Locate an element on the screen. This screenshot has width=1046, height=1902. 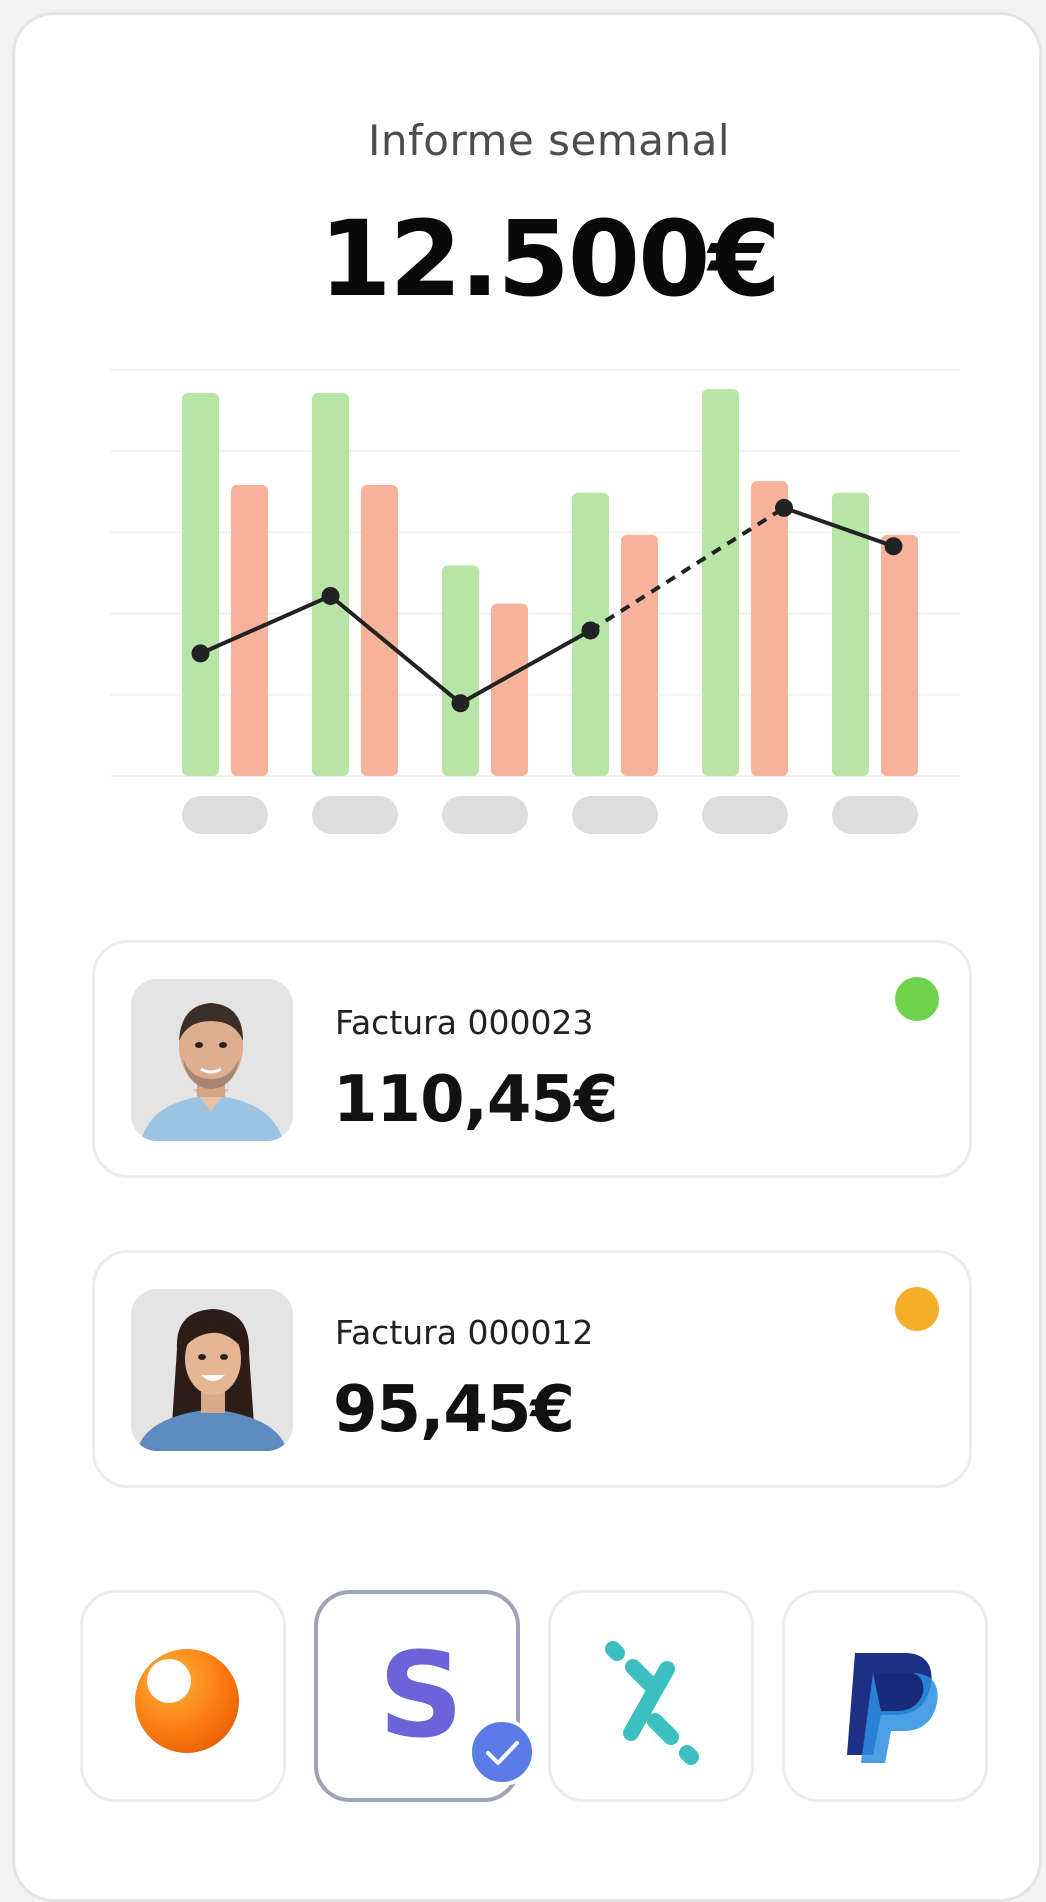
payment-method-percent is located at coordinates (651, 1696).